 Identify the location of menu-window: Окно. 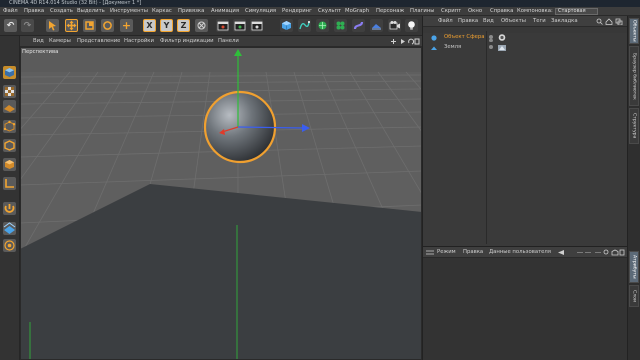
(475, 11).